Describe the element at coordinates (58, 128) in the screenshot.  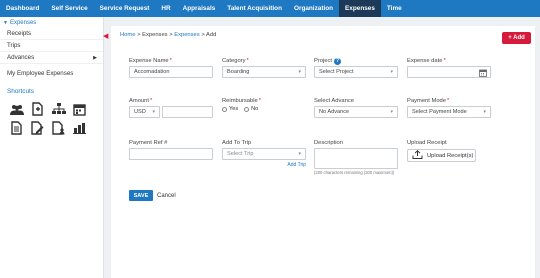
I see `document-user-icon` at that location.